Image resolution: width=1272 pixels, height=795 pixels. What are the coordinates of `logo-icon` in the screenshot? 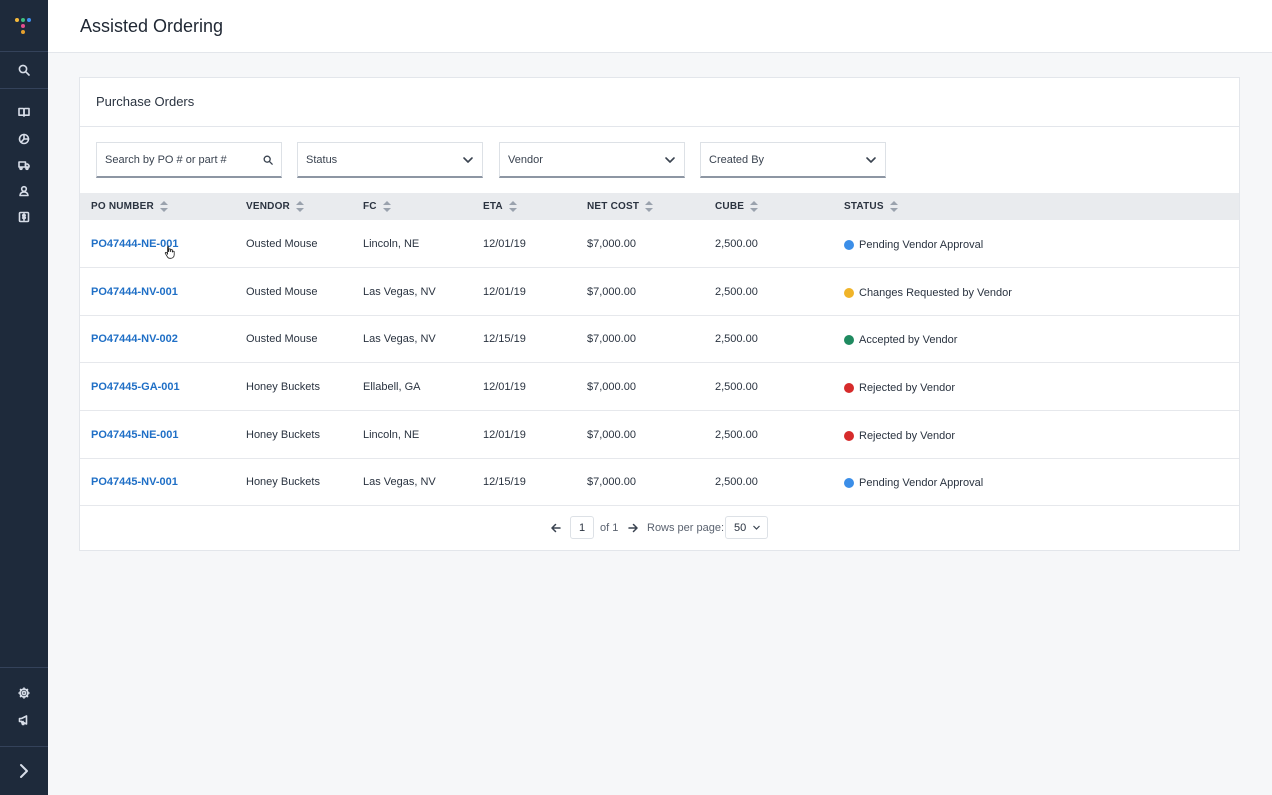 It's located at (24, 26).